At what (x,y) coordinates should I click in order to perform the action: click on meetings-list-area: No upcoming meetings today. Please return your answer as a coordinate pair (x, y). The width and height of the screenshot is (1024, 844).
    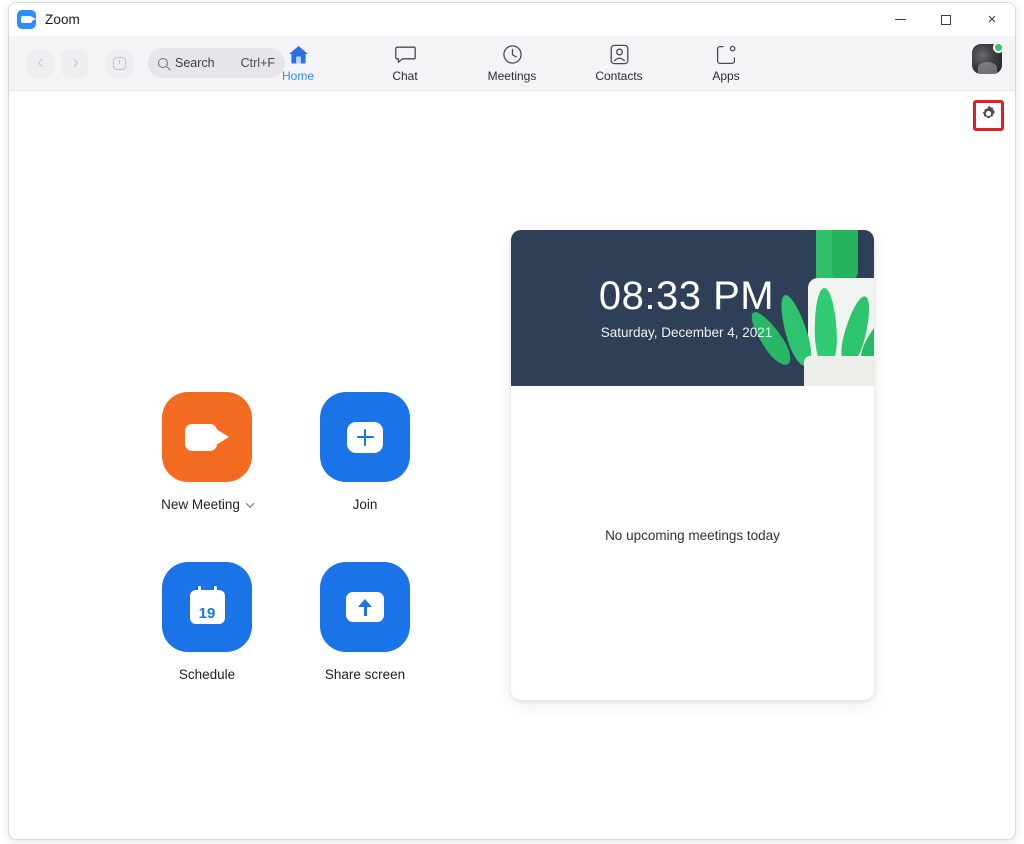
    Looking at the image, I should click on (692, 543).